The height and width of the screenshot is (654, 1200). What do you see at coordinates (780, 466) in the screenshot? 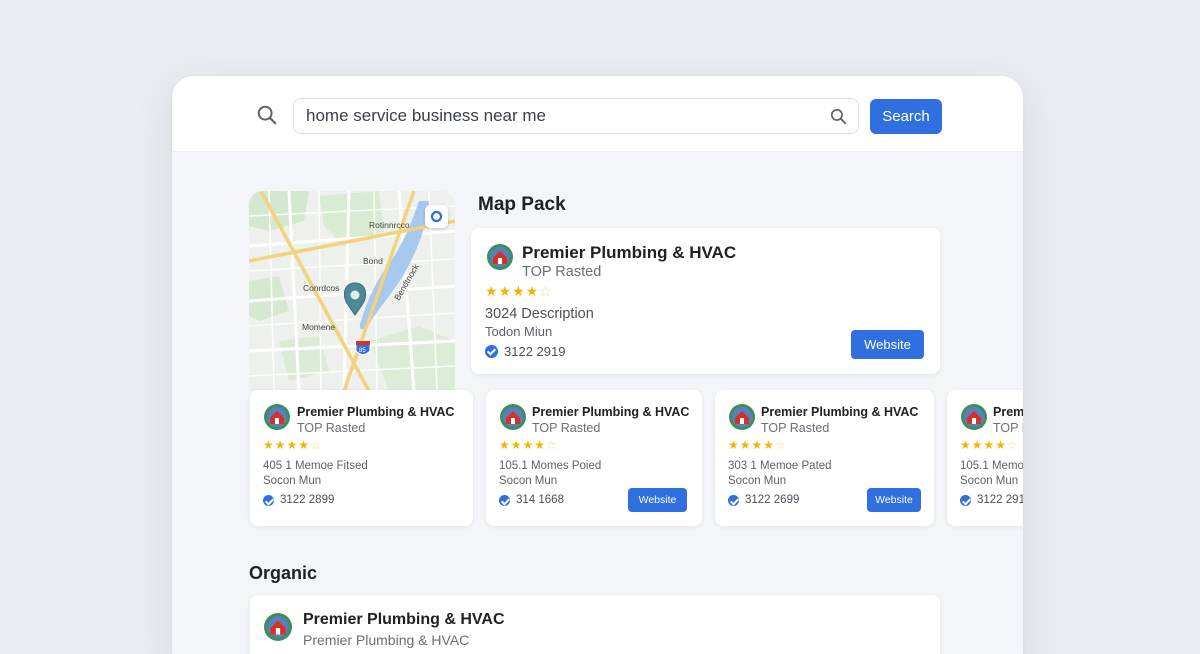
I see `business-address: 303 1 Memoe Pated` at bounding box center [780, 466].